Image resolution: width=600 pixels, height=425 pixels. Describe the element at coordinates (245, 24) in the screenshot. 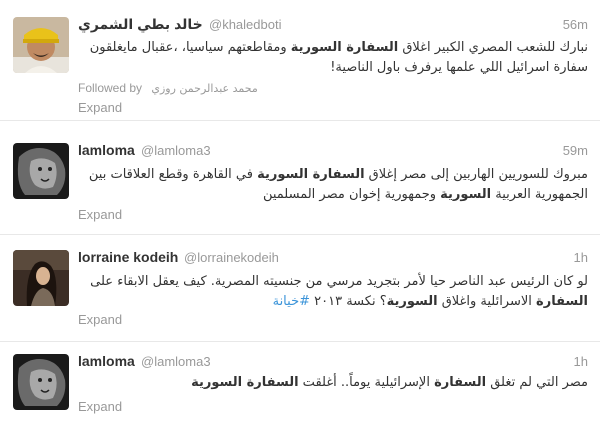

I see `tweet-author-handle: @khaledboti` at that location.